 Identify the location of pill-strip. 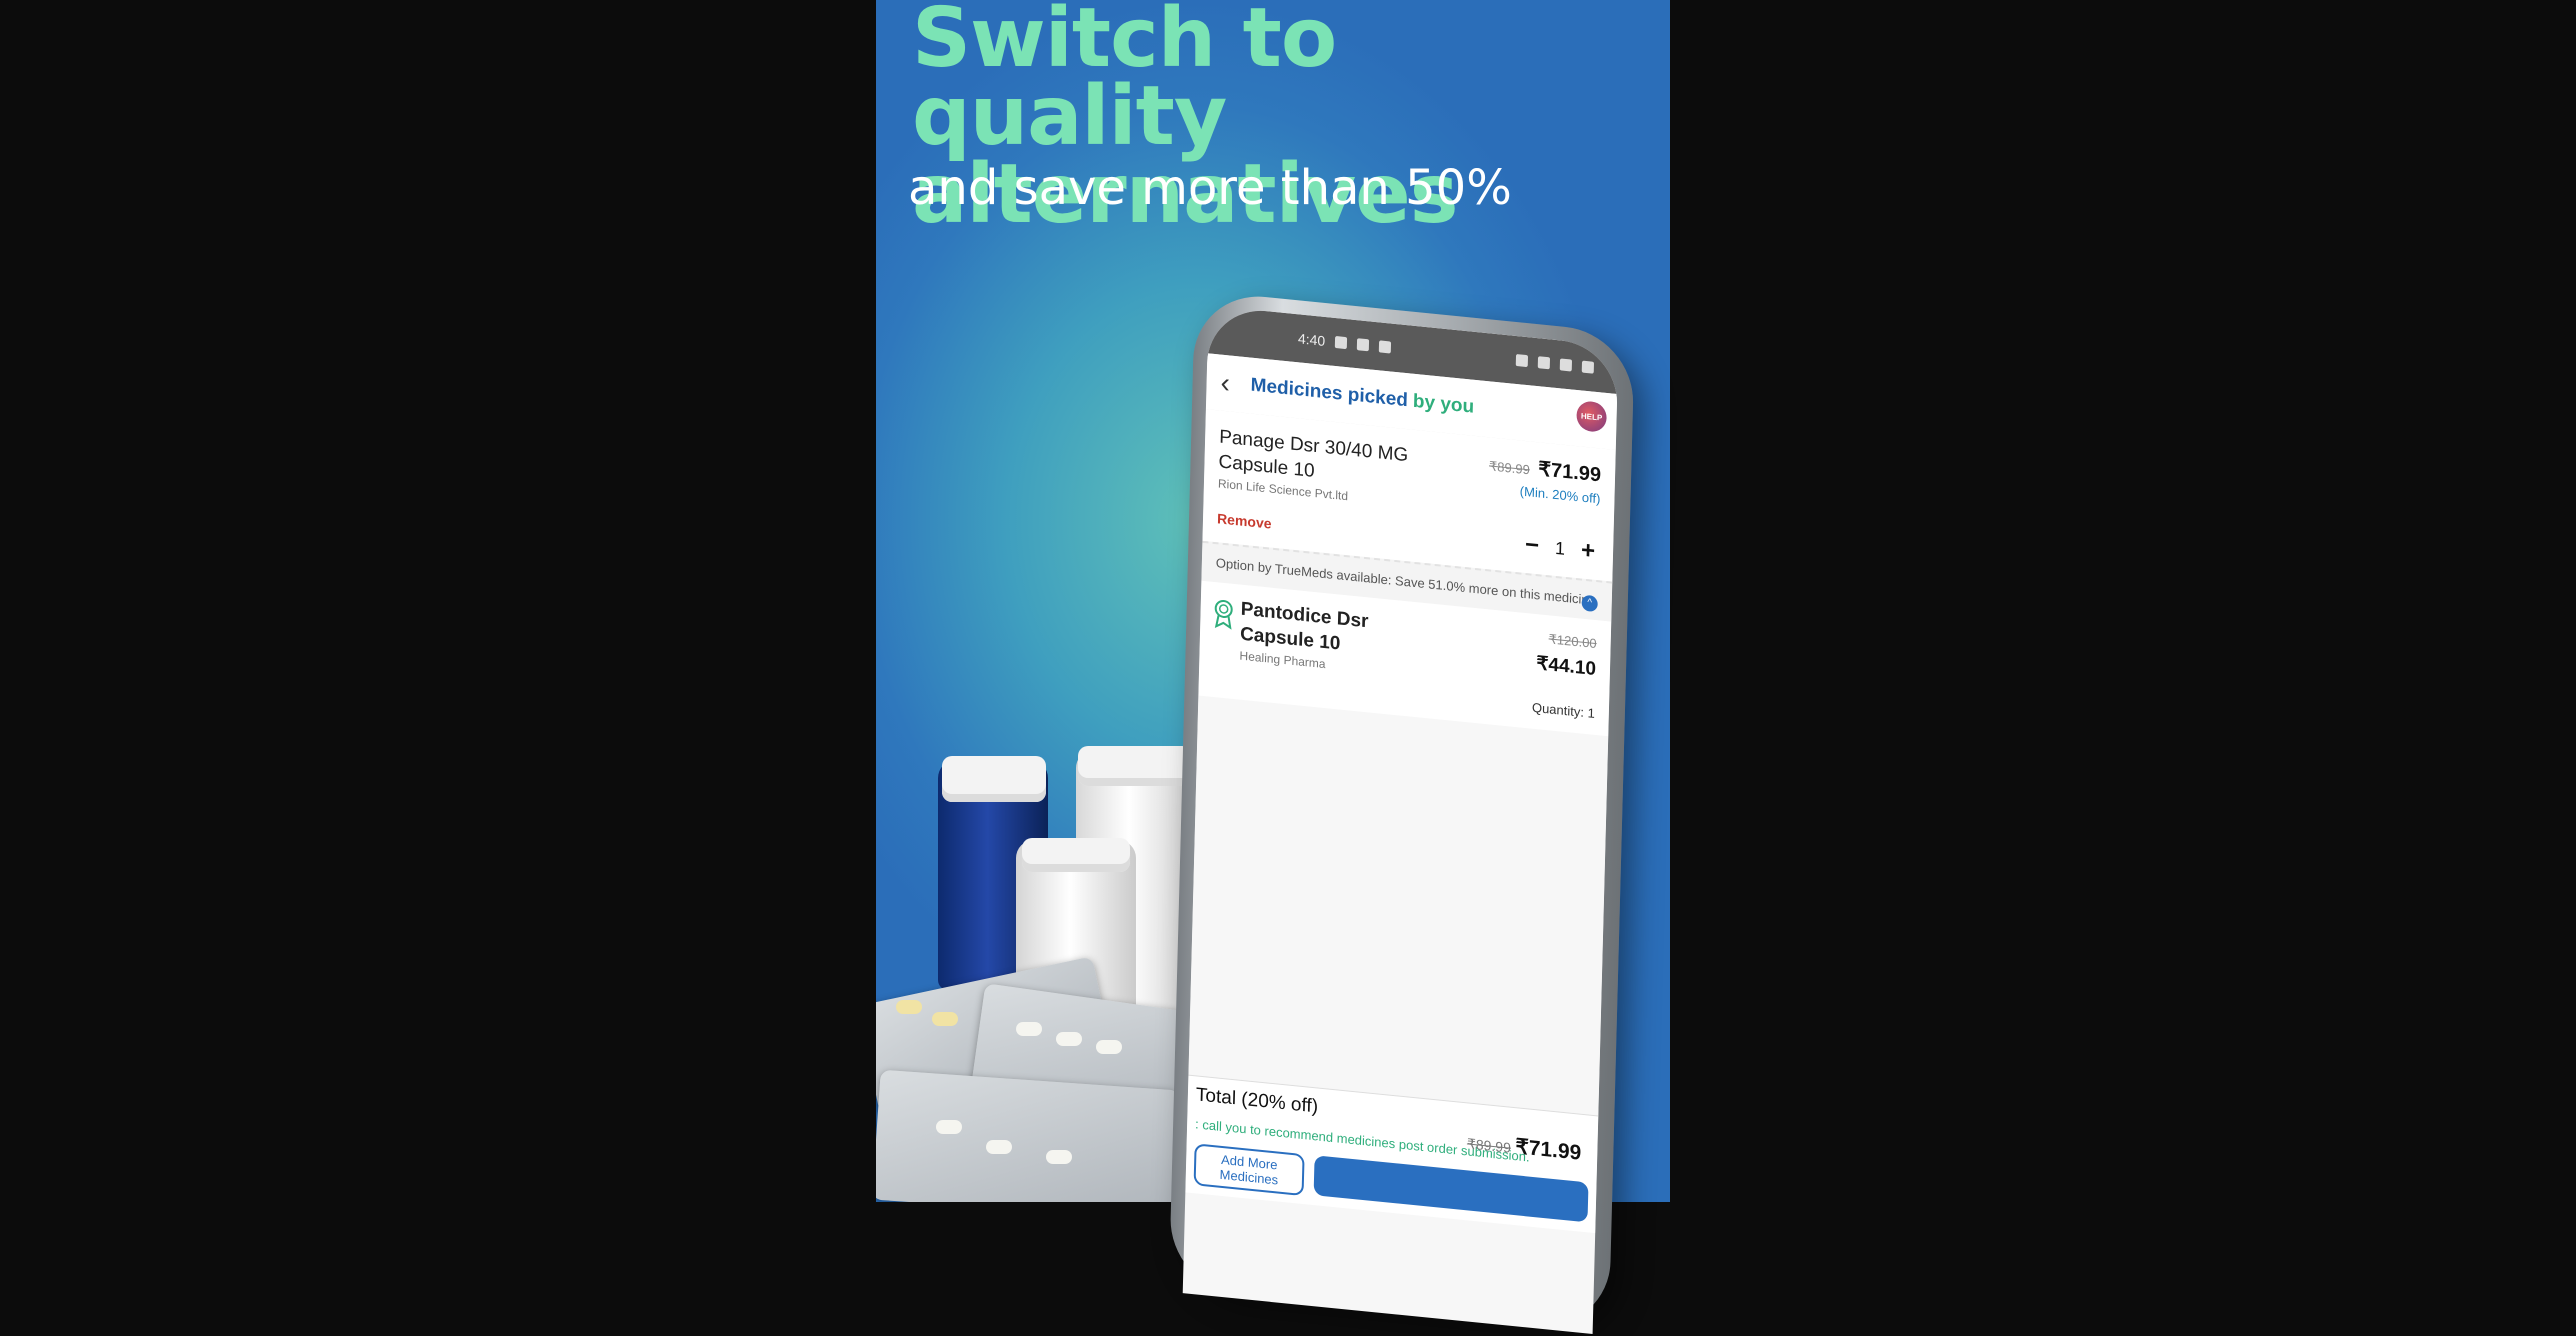
(1028, 1135).